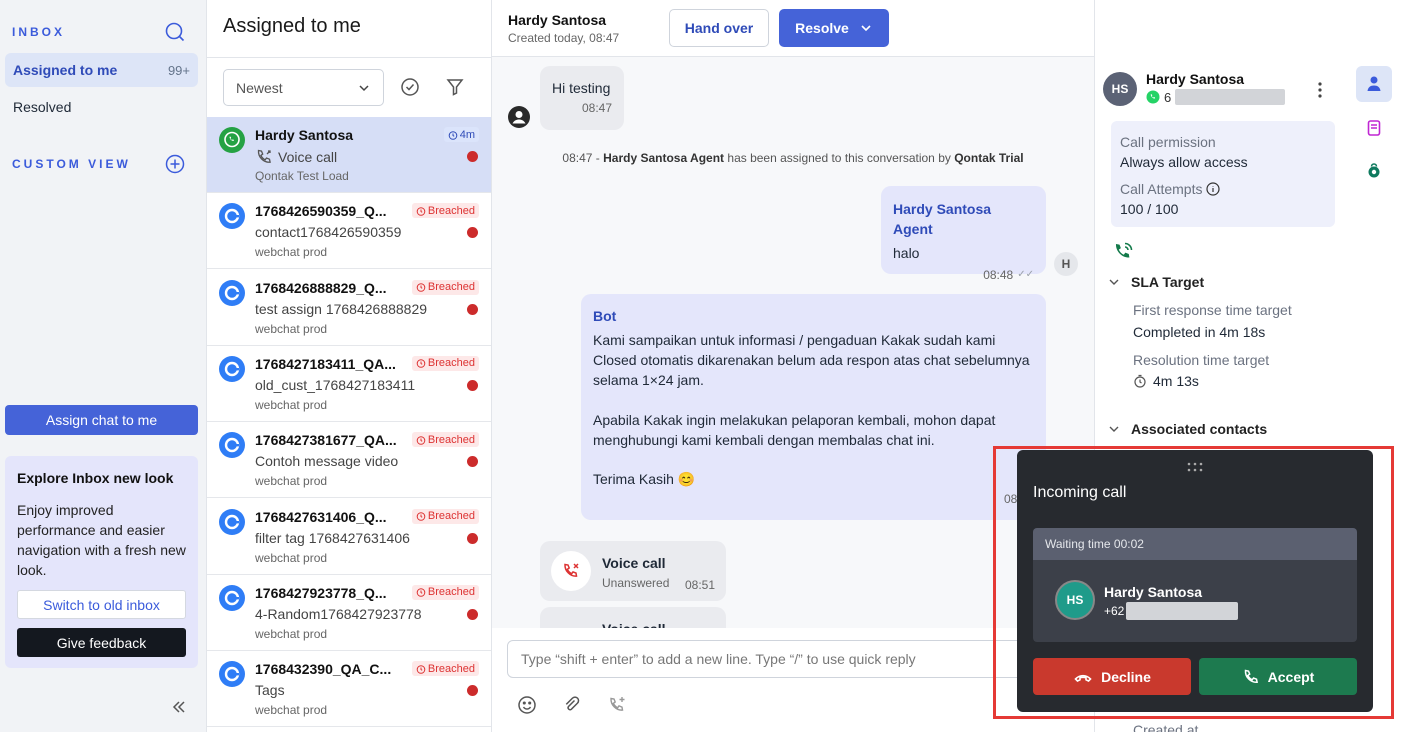 The image size is (1407, 732). What do you see at coordinates (179, 707) in the screenshot?
I see `collapse-sidebar-icon` at bounding box center [179, 707].